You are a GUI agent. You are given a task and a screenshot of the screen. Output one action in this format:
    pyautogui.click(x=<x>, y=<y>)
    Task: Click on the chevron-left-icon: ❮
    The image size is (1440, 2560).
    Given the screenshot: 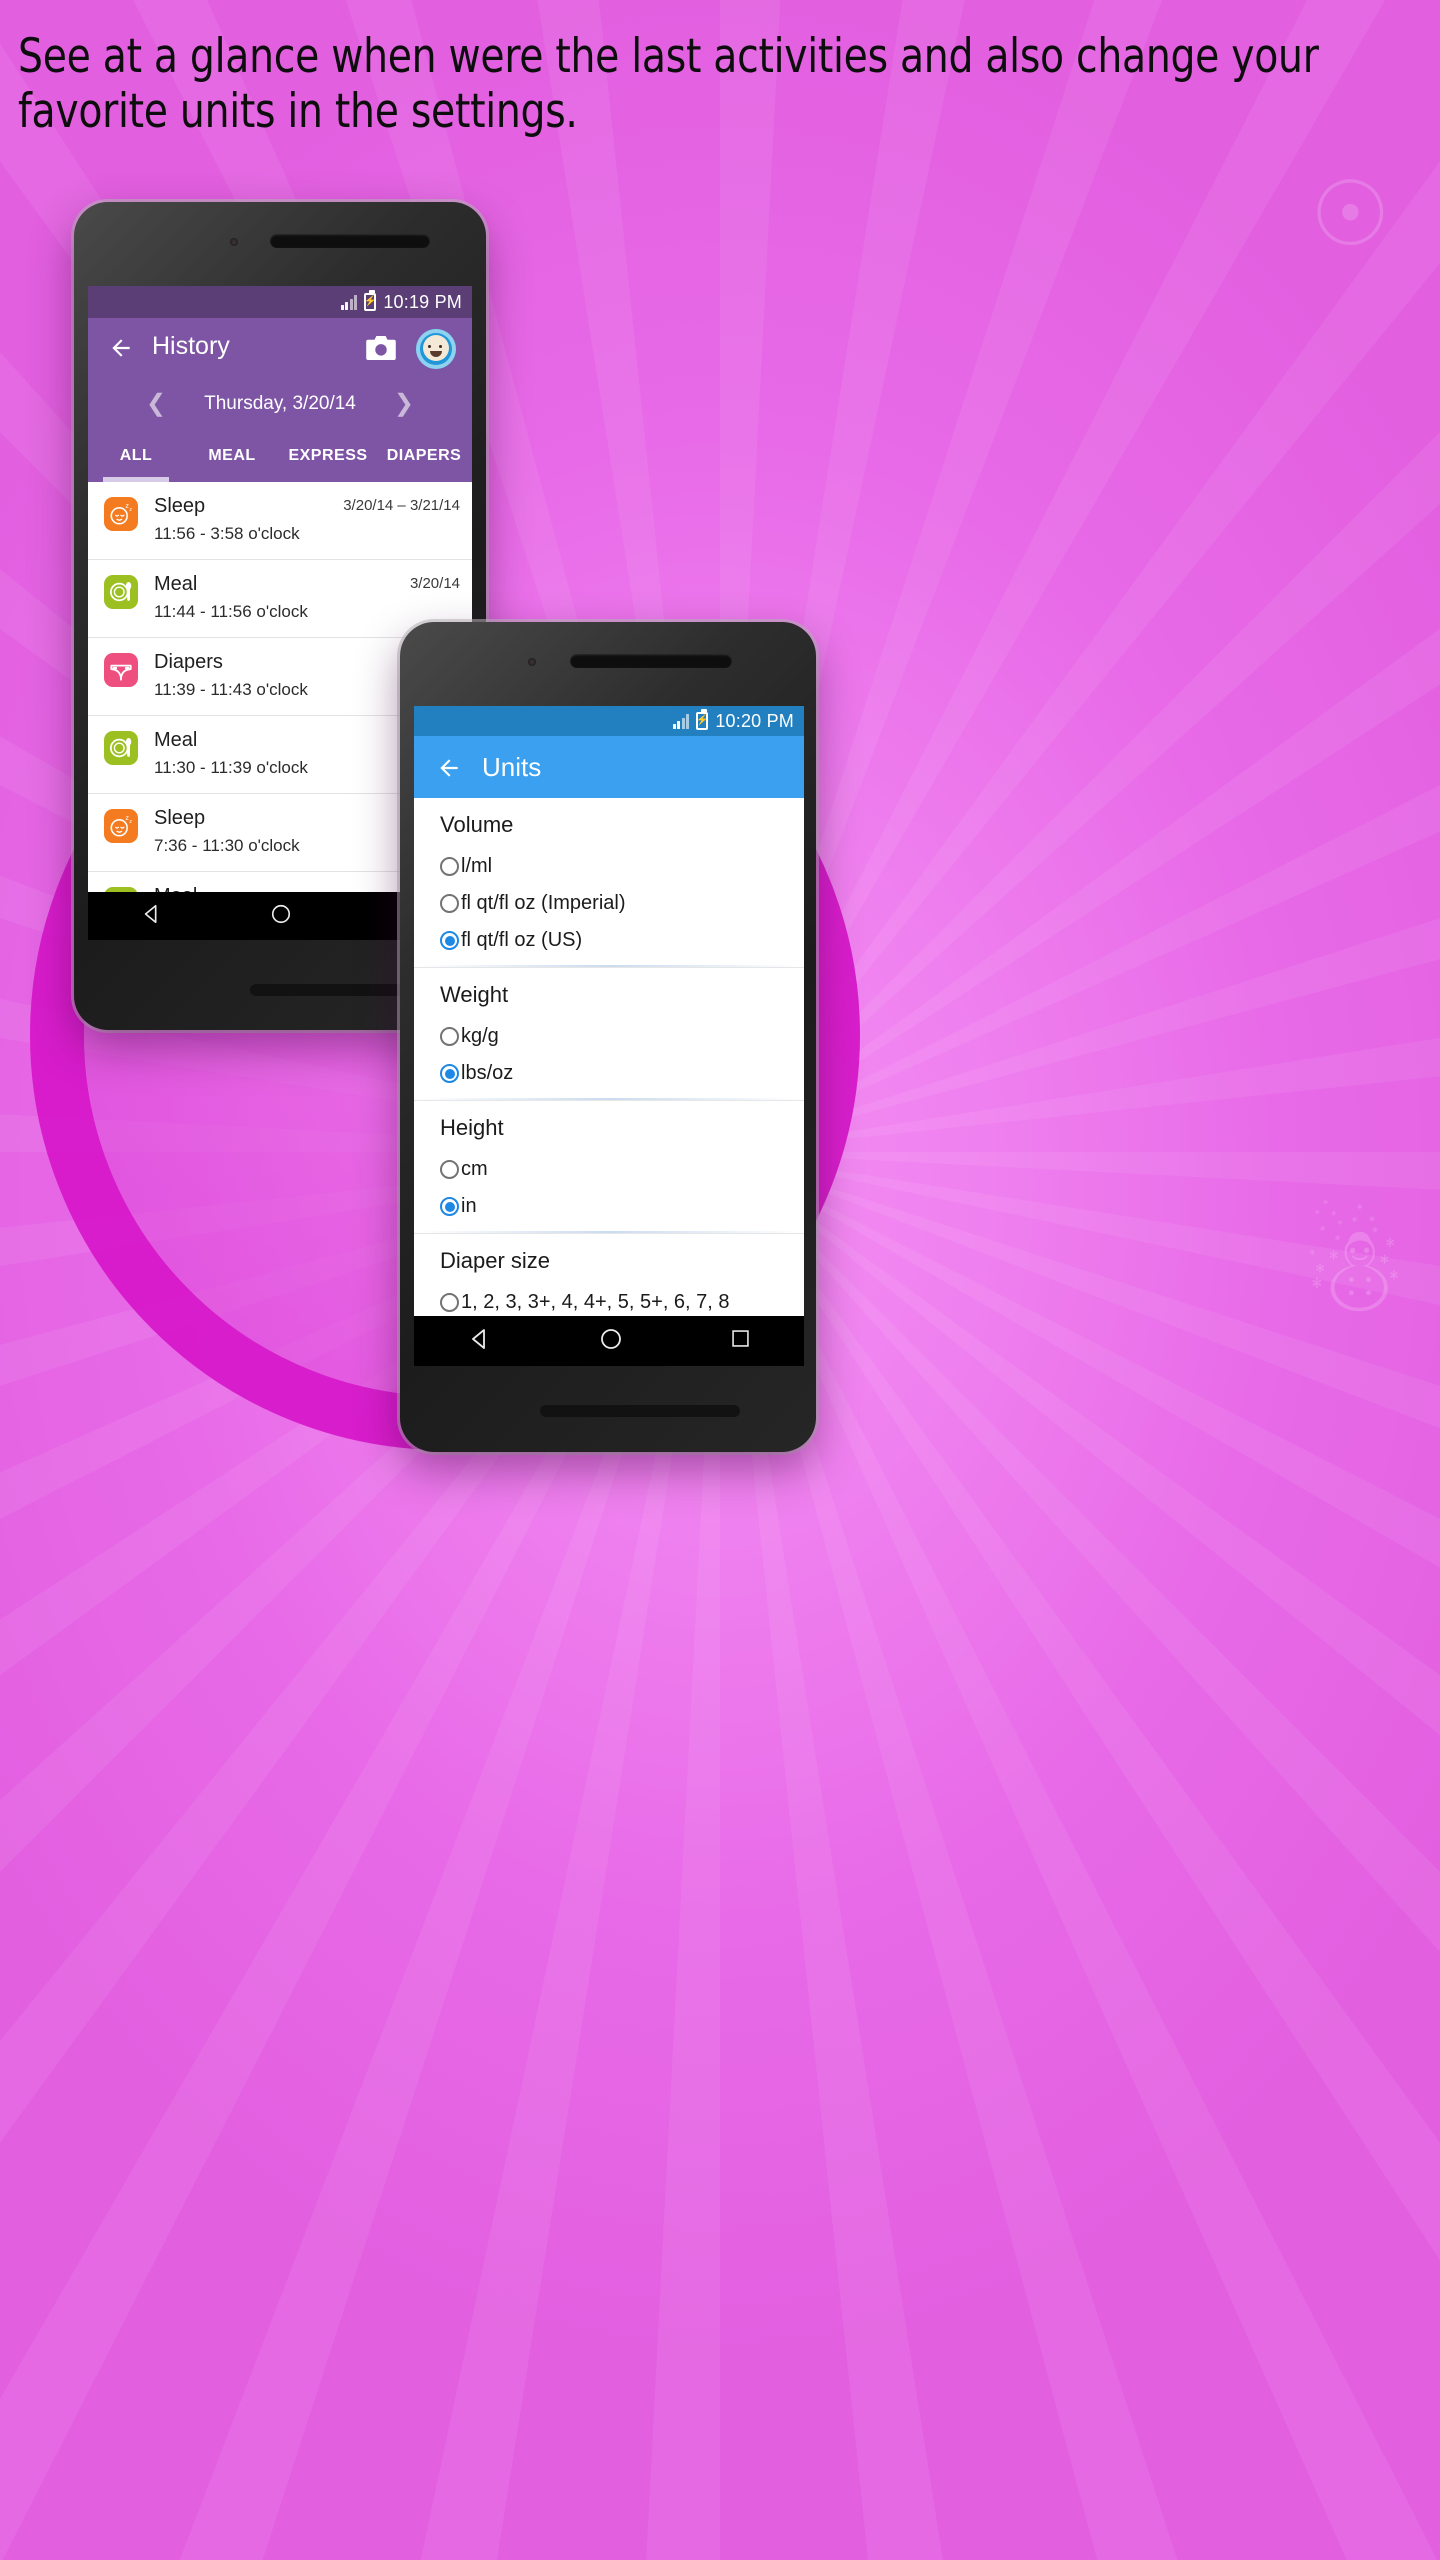 What is the action you would take?
    pyautogui.click(x=156, y=404)
    